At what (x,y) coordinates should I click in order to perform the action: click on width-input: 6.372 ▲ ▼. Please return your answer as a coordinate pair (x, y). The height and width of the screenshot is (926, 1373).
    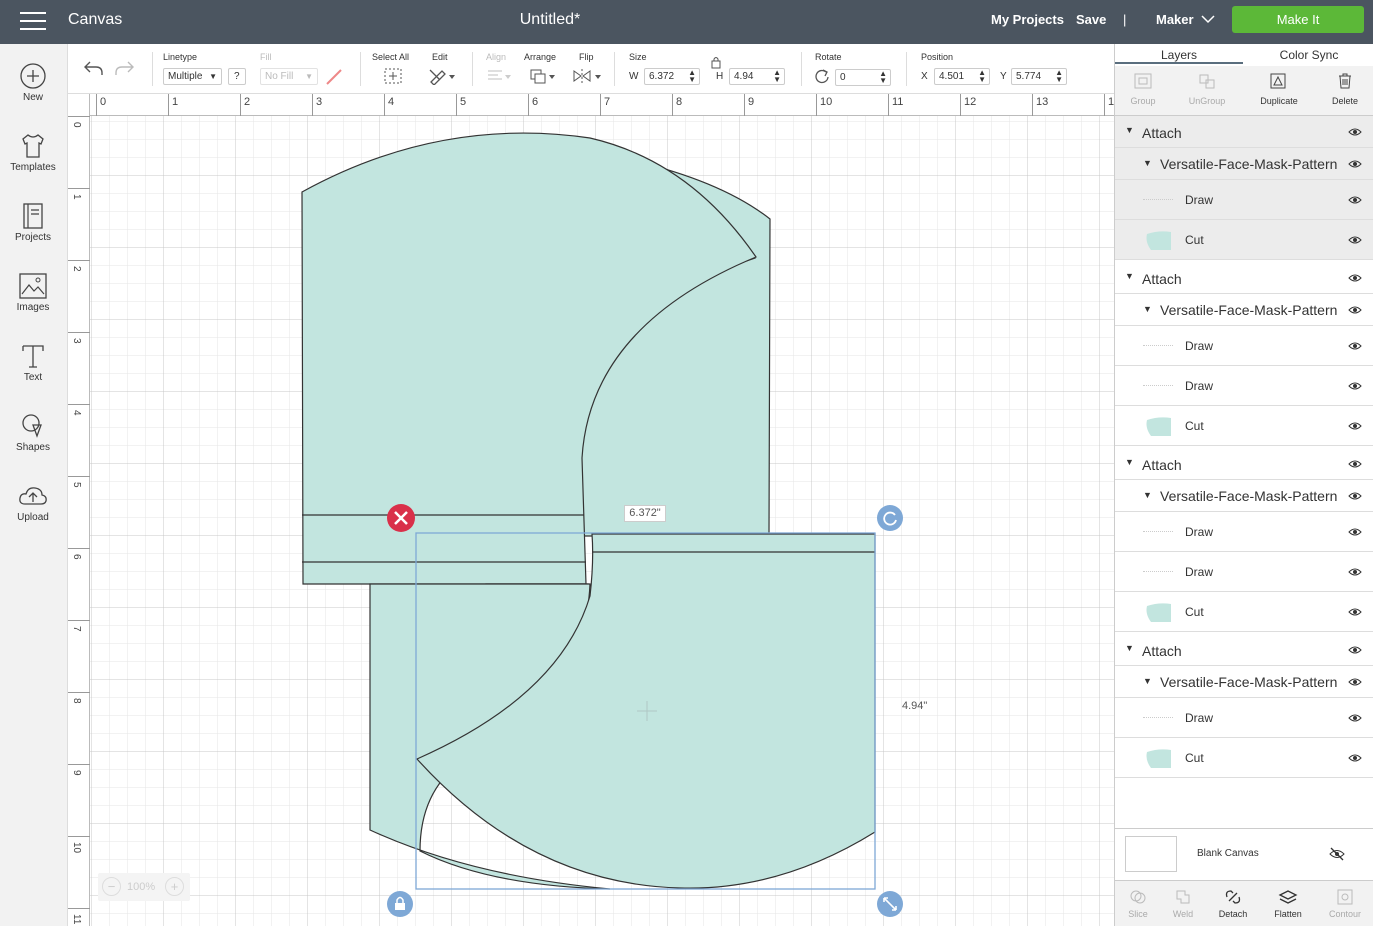
    Looking at the image, I should click on (672, 76).